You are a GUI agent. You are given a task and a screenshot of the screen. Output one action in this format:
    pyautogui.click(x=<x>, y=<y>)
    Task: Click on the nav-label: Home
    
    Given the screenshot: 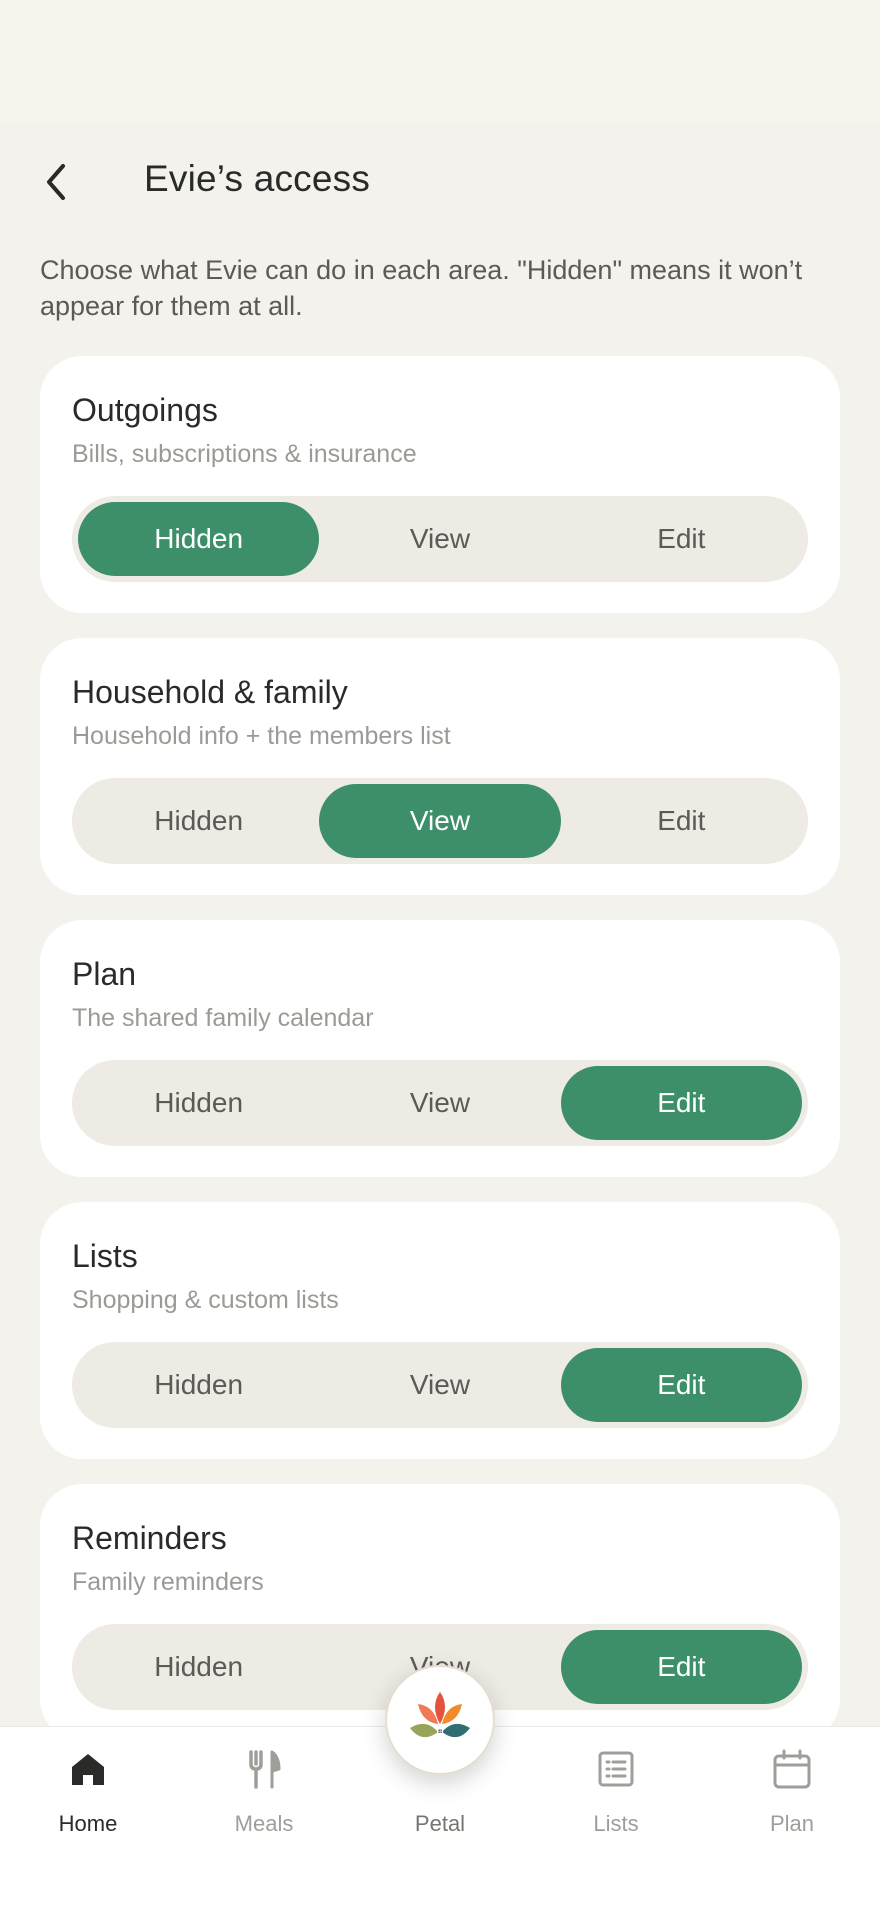 What is the action you would take?
    pyautogui.click(x=88, y=1823)
    